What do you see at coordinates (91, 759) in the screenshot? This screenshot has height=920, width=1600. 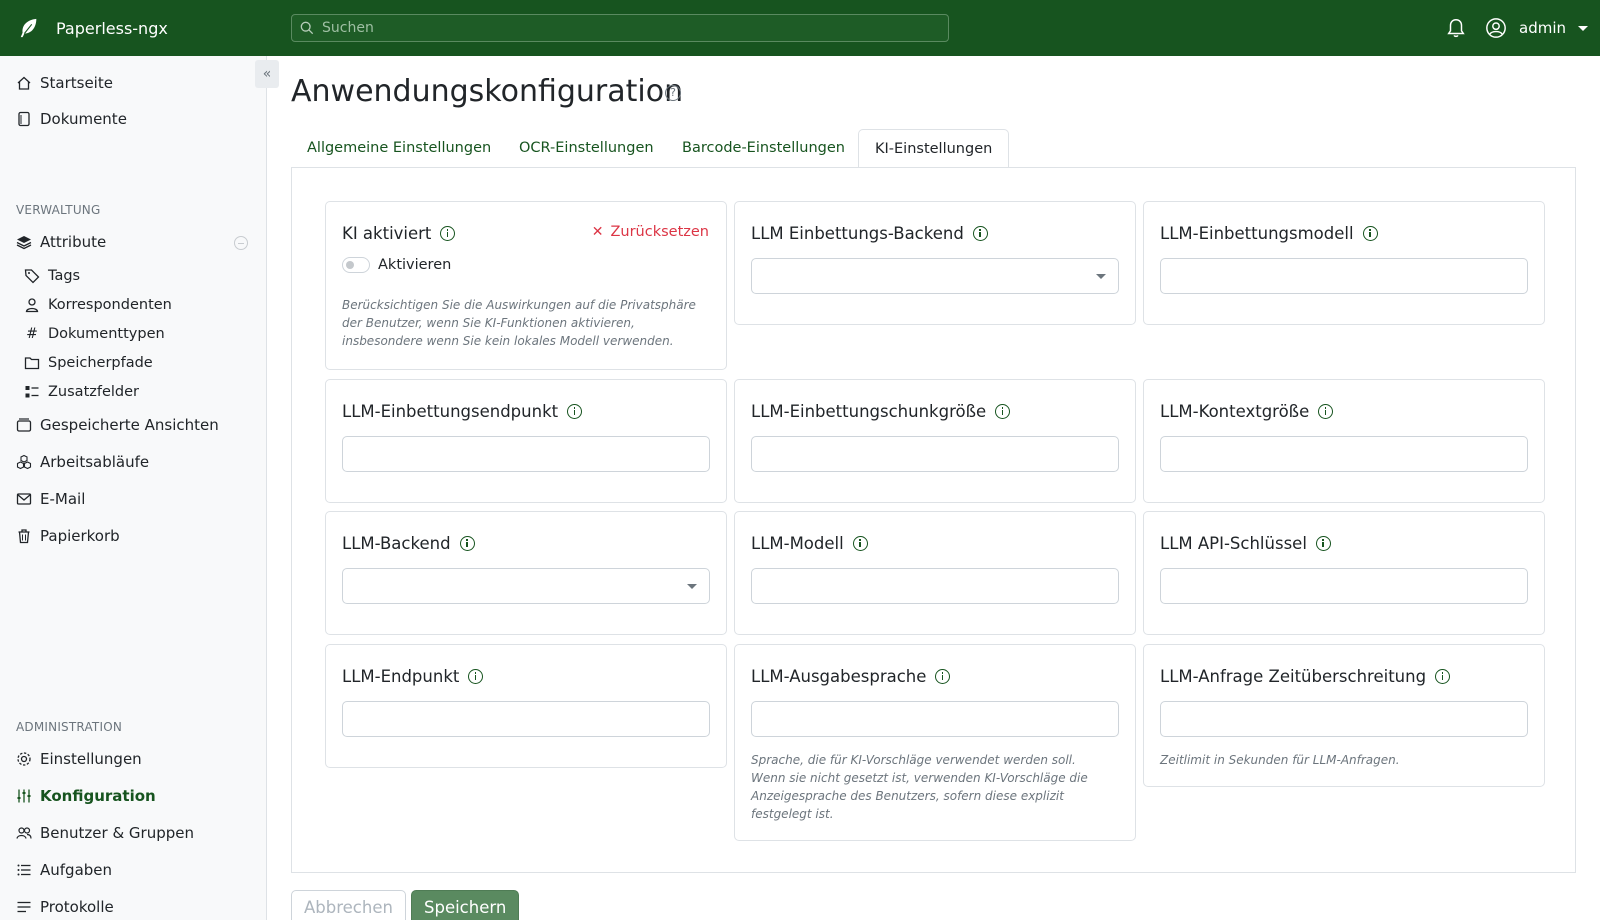 I see `sidebar-item-label: Einstellungen` at bounding box center [91, 759].